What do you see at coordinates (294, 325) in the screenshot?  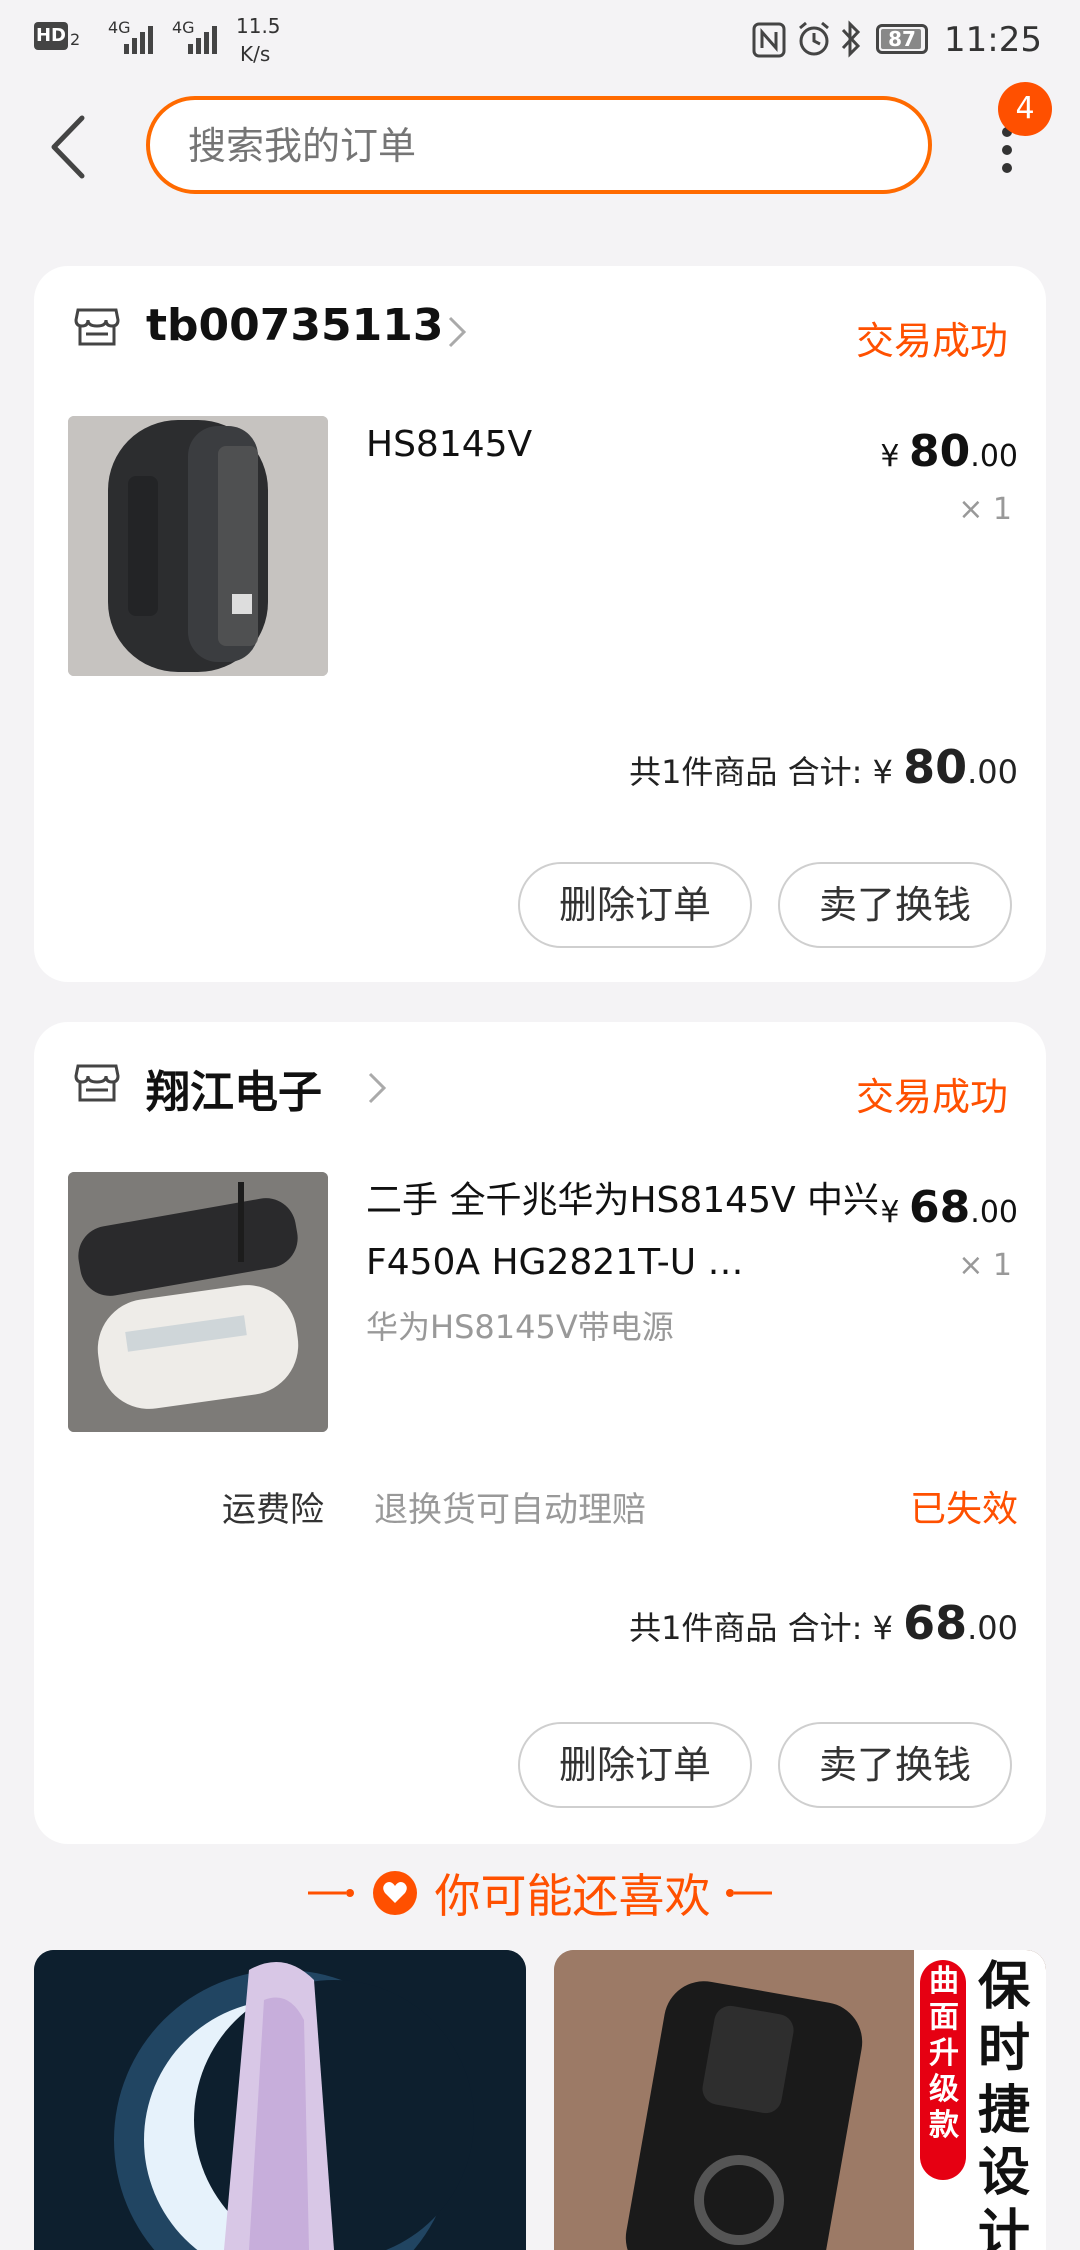 I see `shop-name: tb00735113` at bounding box center [294, 325].